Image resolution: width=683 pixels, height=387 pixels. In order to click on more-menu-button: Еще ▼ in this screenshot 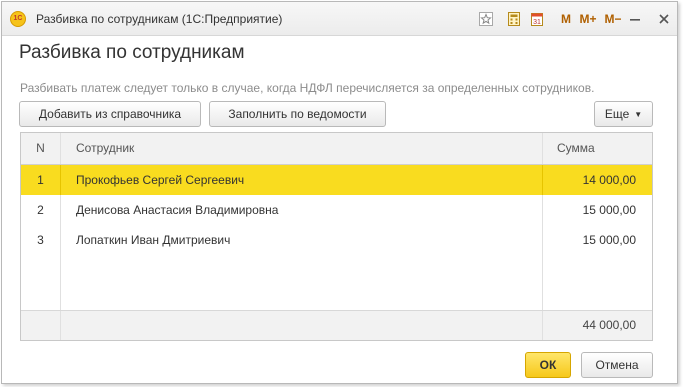, I will do `click(623, 114)`.